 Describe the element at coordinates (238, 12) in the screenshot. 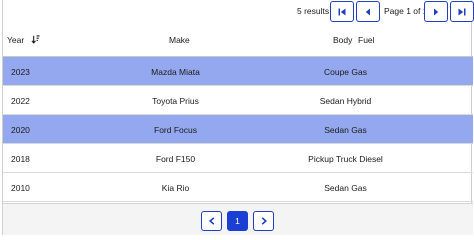

I see `top-pagination-bar: 5 results Page 1 of 1` at that location.